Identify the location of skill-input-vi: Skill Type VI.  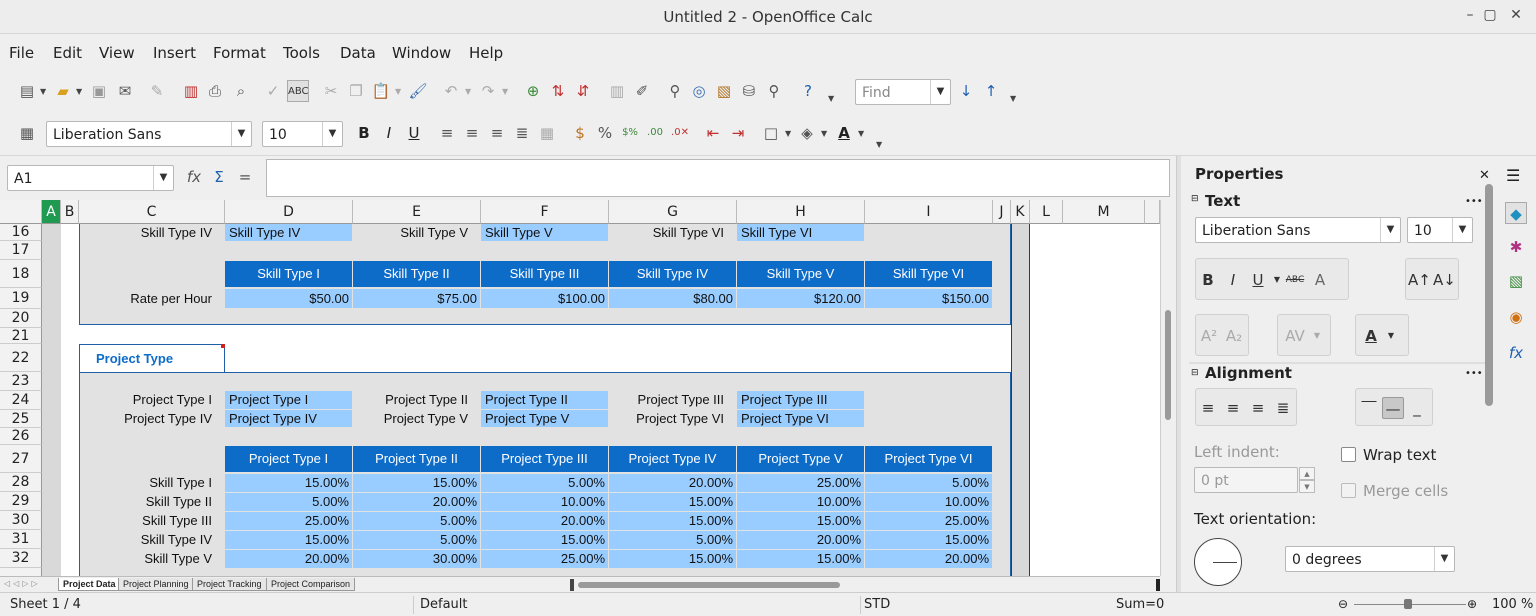
(800, 232).